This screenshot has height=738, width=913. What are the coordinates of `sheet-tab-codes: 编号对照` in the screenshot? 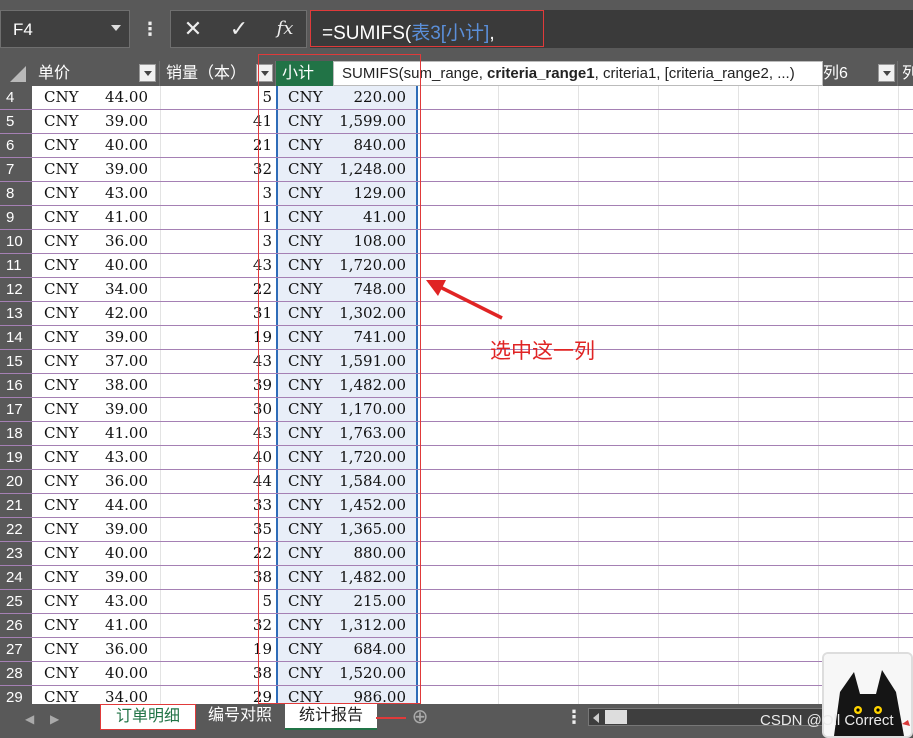 It's located at (240, 717).